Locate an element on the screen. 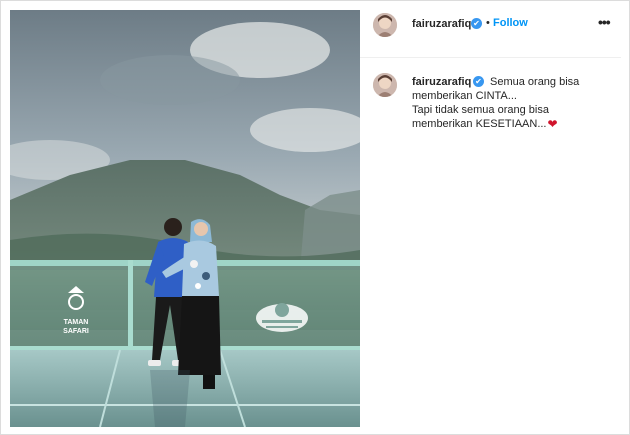  avatar is located at coordinates (385, 25).